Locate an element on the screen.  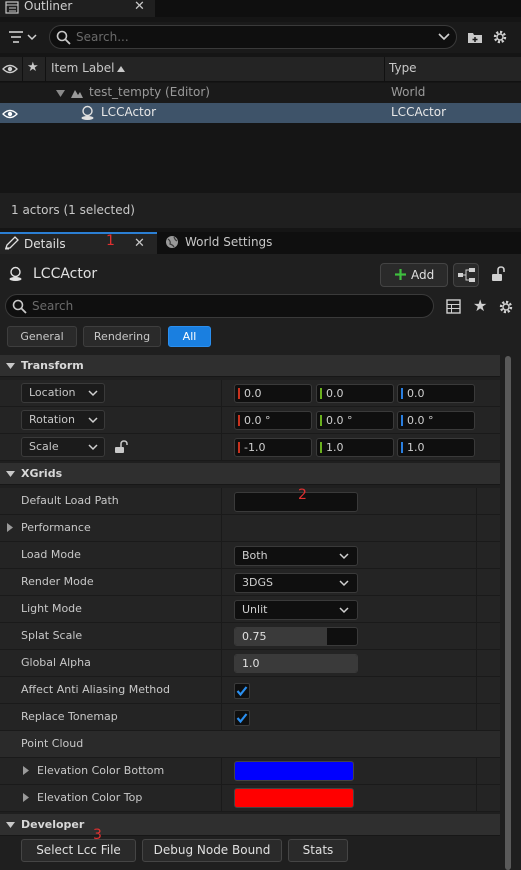
affect-aa-checkbox is located at coordinates (242, 691).